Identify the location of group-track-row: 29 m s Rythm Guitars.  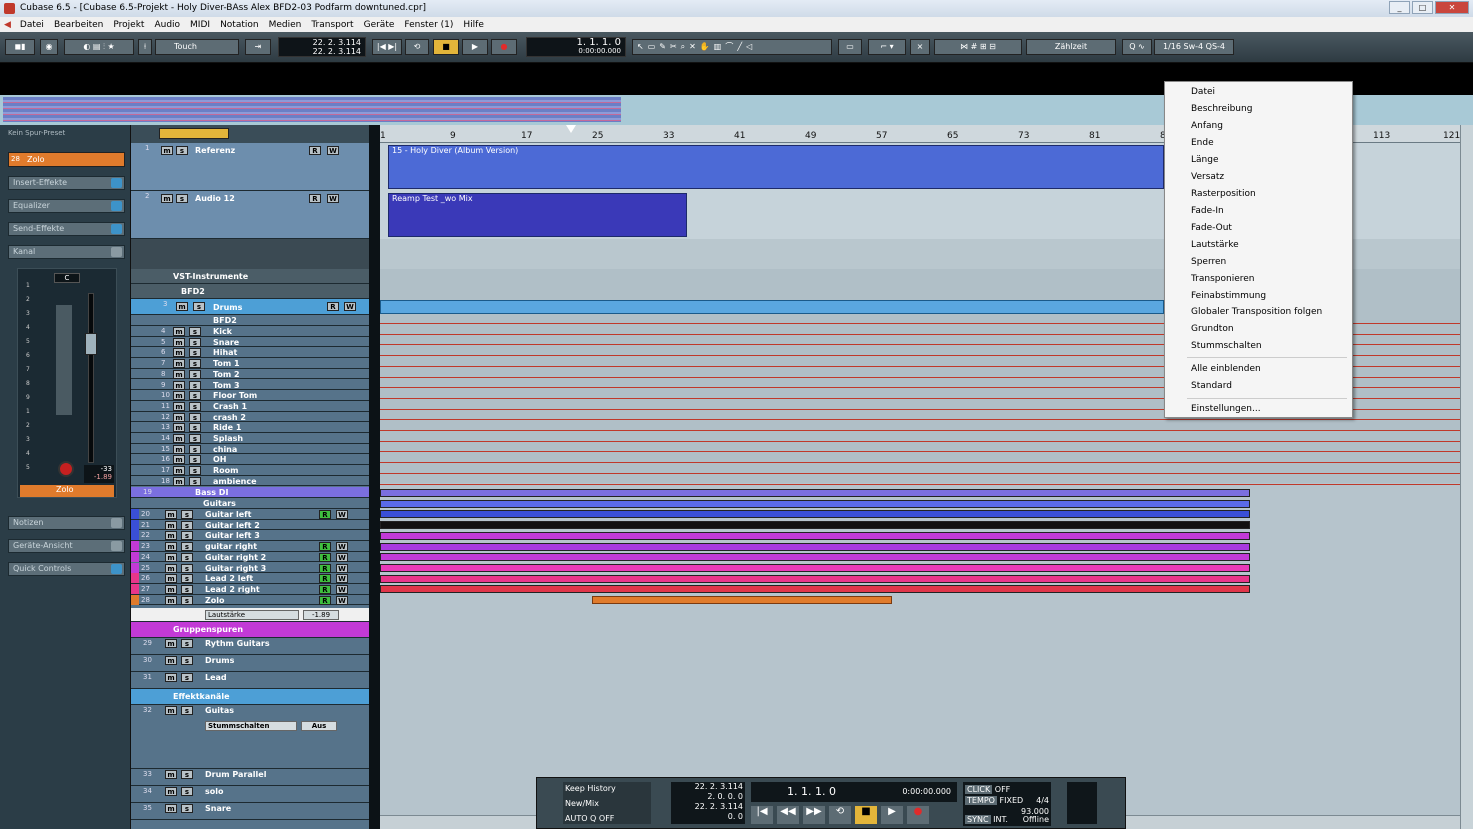
(250, 646).